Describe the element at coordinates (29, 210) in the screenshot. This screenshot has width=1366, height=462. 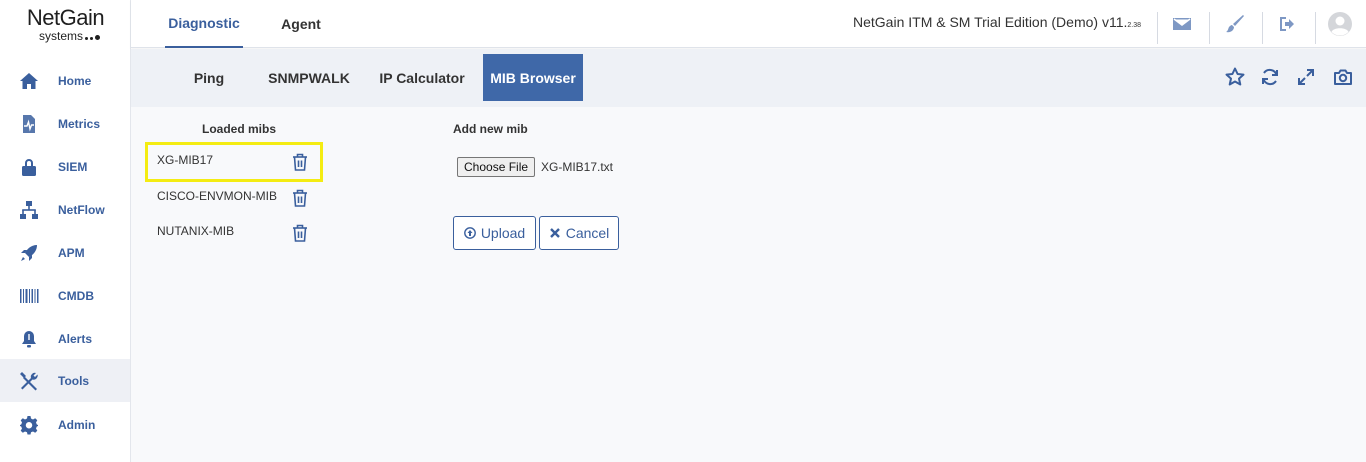
I see `network-icon` at that location.